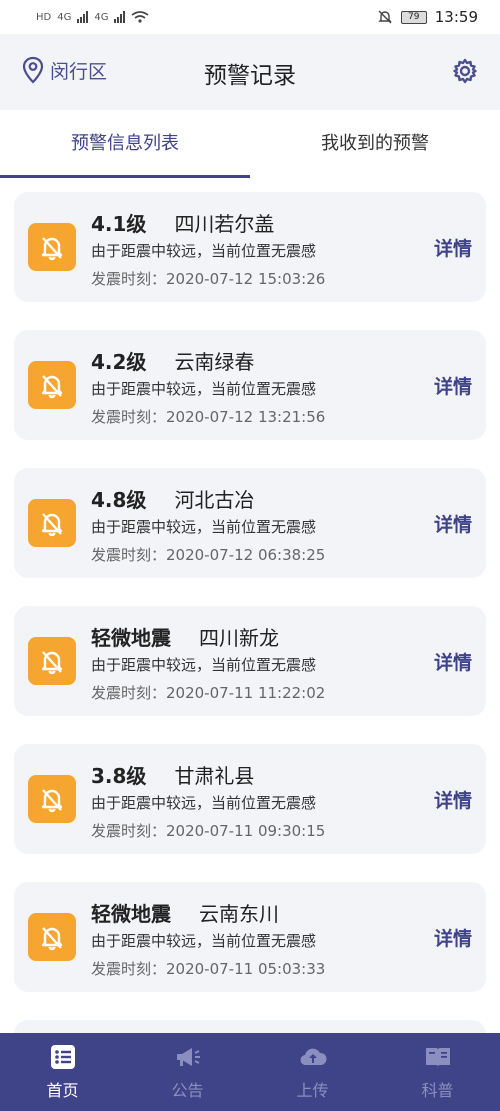 Image resolution: width=500 pixels, height=1111 pixels. Describe the element at coordinates (172, 360) in the screenshot. I see `card-title: 4.2级 云南绿春` at that location.